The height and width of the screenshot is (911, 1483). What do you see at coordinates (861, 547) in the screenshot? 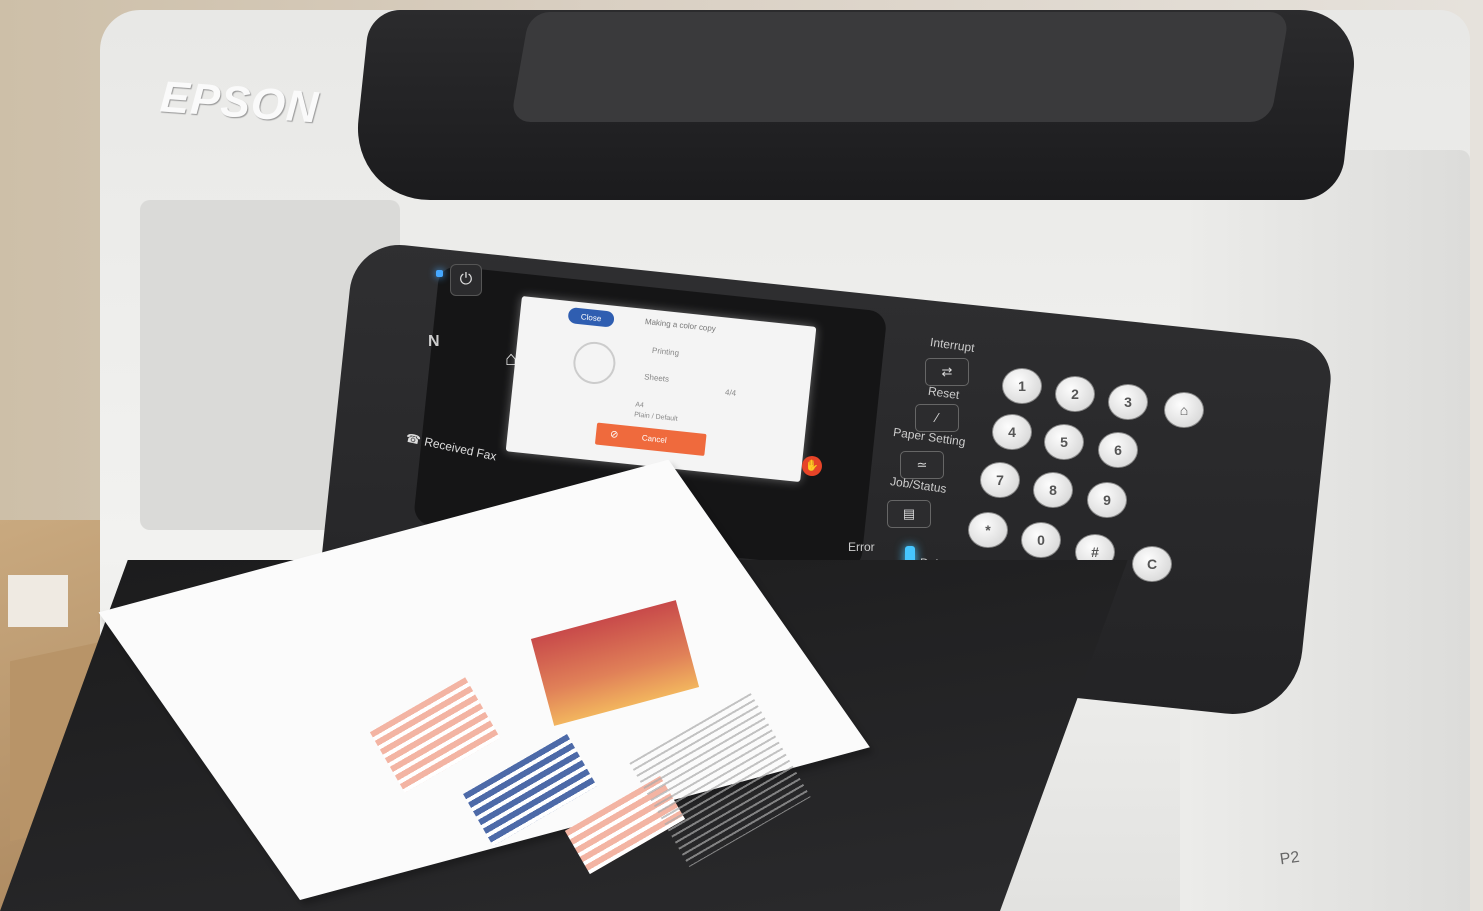
I see `error-label: Error` at bounding box center [861, 547].